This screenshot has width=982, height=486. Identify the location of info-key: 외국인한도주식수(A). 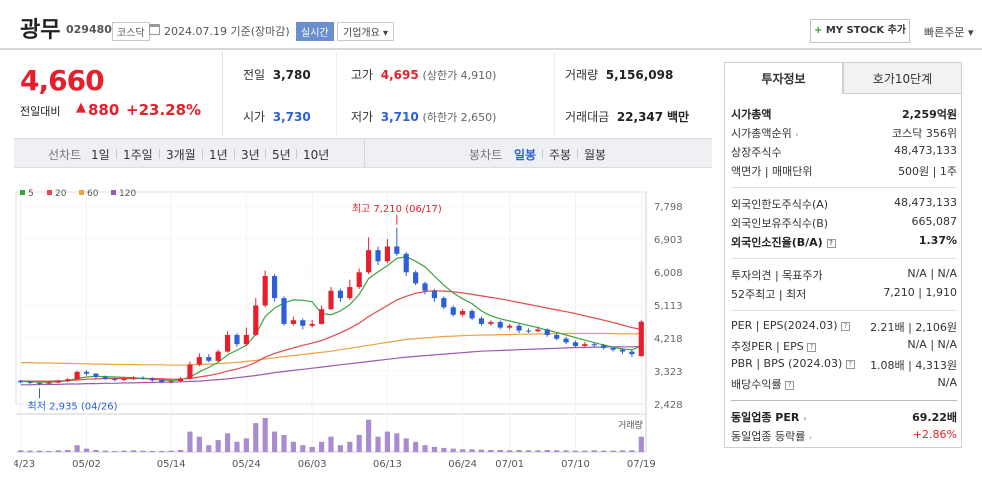
(780, 204).